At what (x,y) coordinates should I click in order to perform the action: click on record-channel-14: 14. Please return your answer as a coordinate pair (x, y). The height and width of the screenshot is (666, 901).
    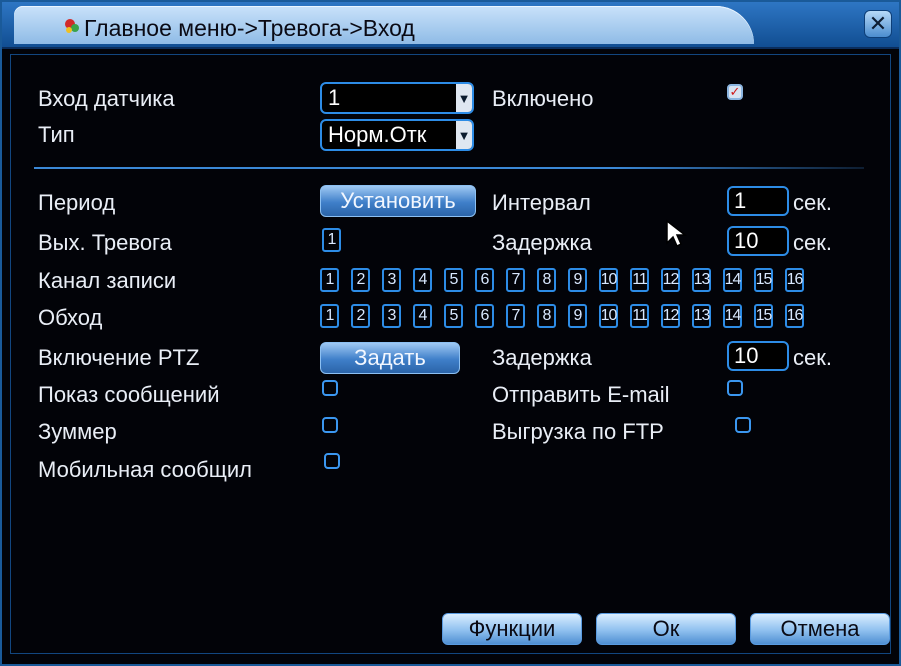
    Looking at the image, I should click on (732, 280).